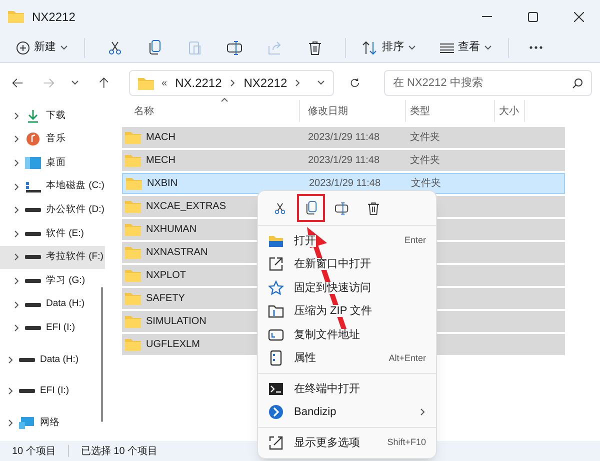 Image resolution: width=600 pixels, height=461 pixels. What do you see at coordinates (166, 276) in the screenshot?
I see `file-name: NXPLOT` at bounding box center [166, 276].